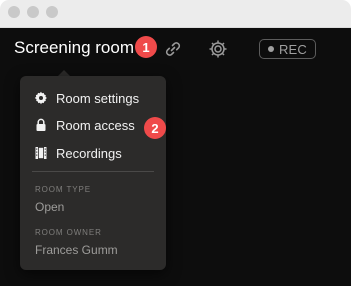 The height and width of the screenshot is (286, 351). Describe the element at coordinates (41, 125) in the screenshot. I see `lock-icon` at that location.